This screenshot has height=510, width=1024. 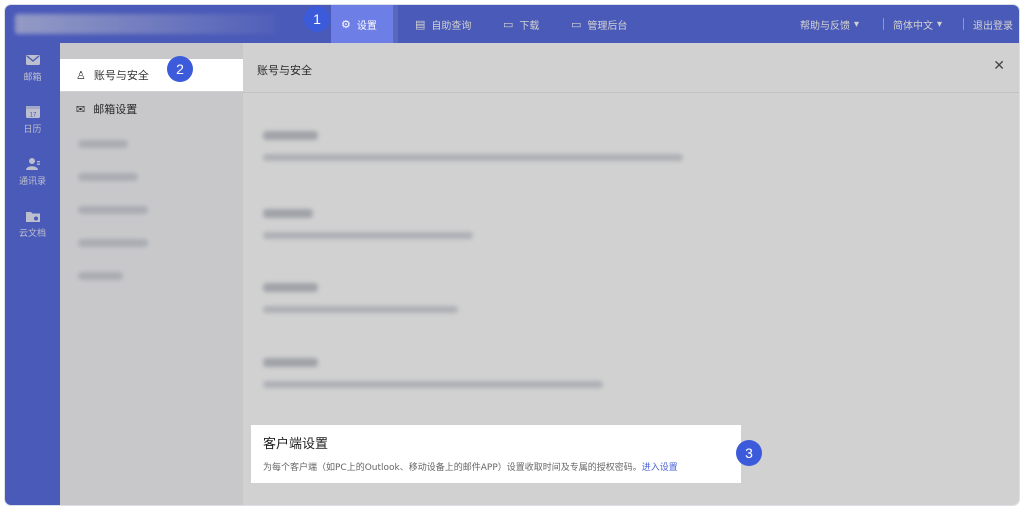 What do you see at coordinates (81, 75) in the screenshot?
I see `user-icon: ♙` at bounding box center [81, 75].